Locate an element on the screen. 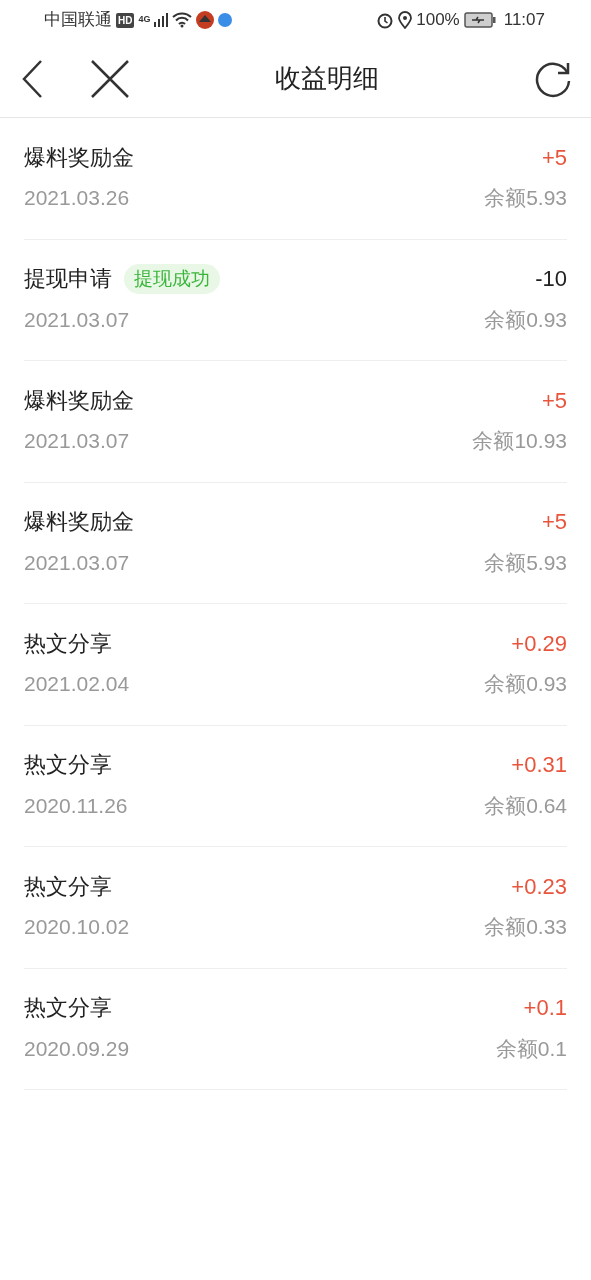  carrier-name: 中国联通 is located at coordinates (78, 20).